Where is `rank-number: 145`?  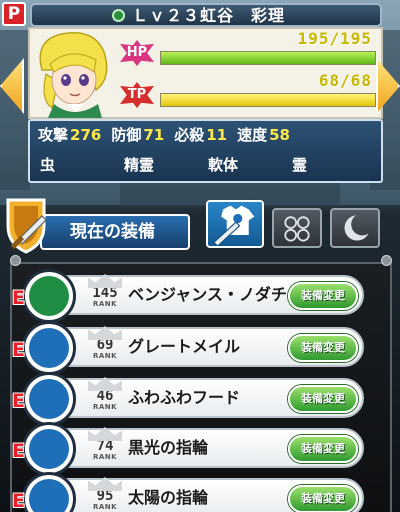 rank-number: 145 is located at coordinates (105, 293).